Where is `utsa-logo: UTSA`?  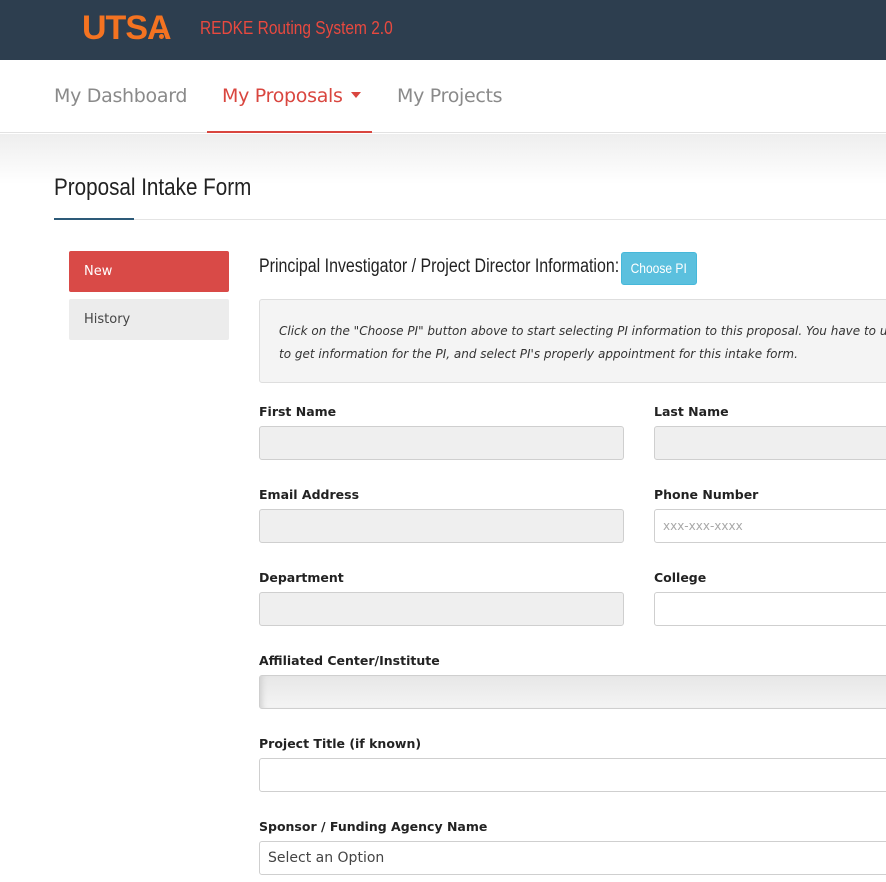
utsa-logo: UTSA is located at coordinates (127, 28).